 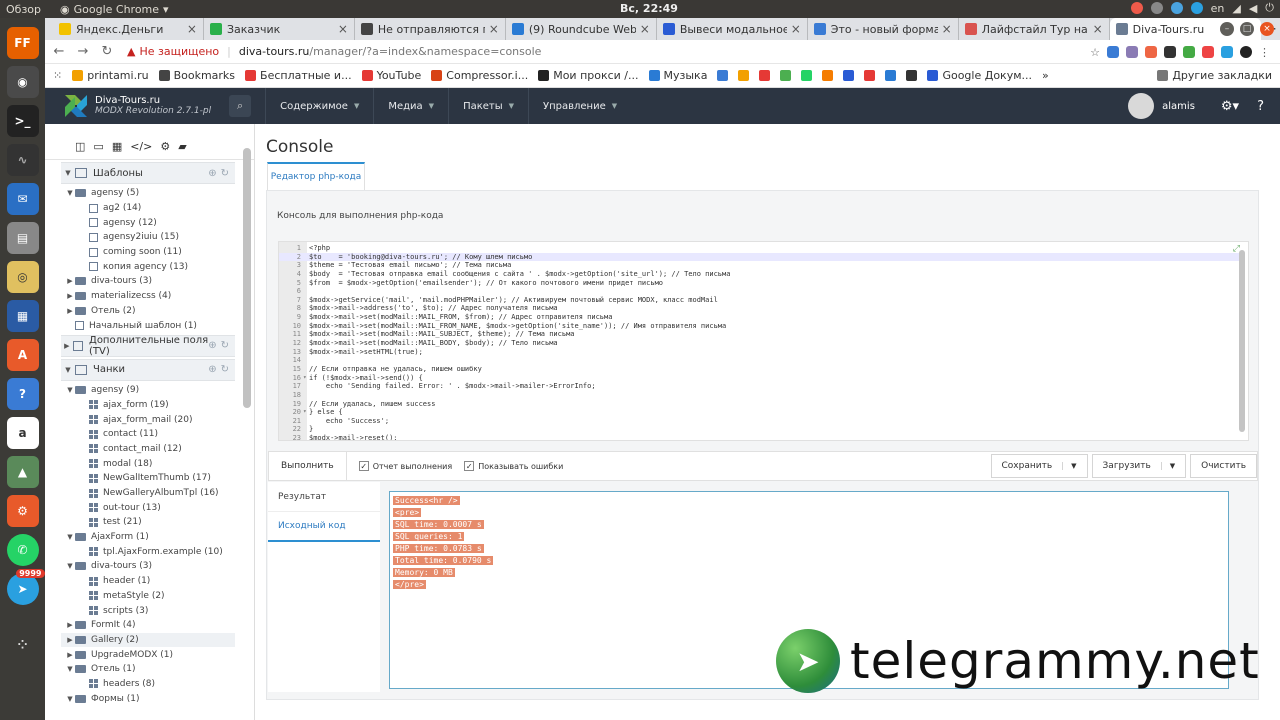 I want to click on maximize-button: □, so click(x=1247, y=29).